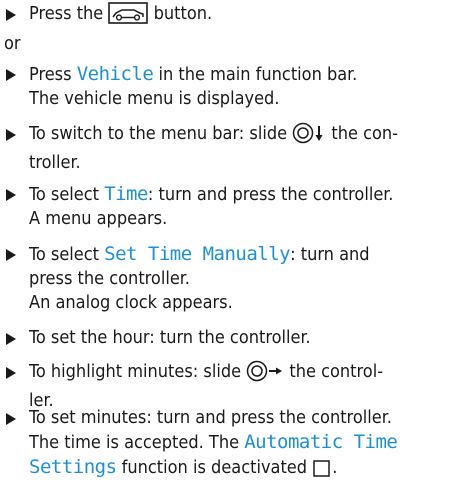 Image resolution: width=462 pixels, height=485 pixels. What do you see at coordinates (115, 74) in the screenshot?
I see `vehicle-keyword: Vehicle` at bounding box center [115, 74].